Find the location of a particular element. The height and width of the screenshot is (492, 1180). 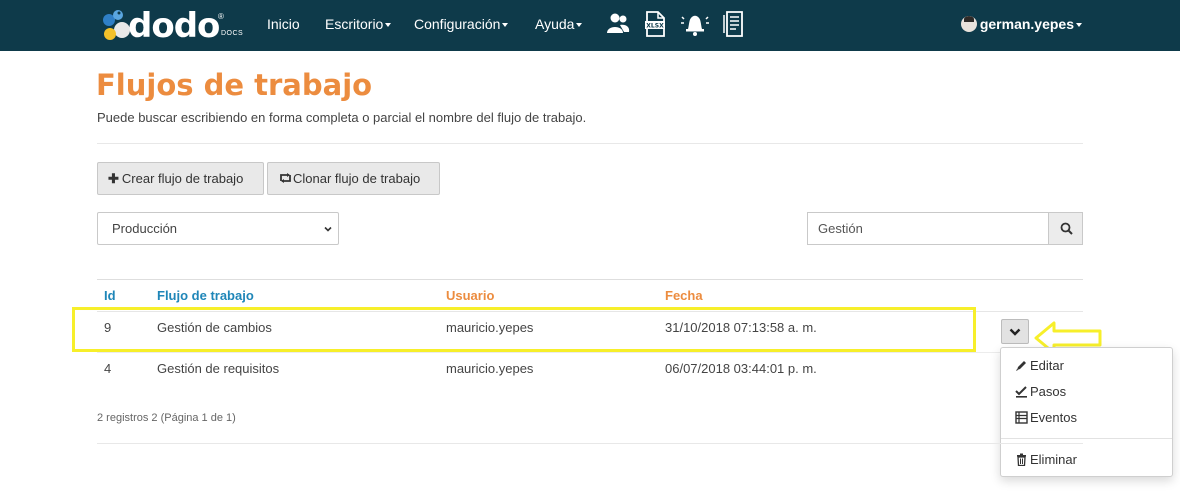

nav-escritorio: Escritorio is located at coordinates (358, 25).